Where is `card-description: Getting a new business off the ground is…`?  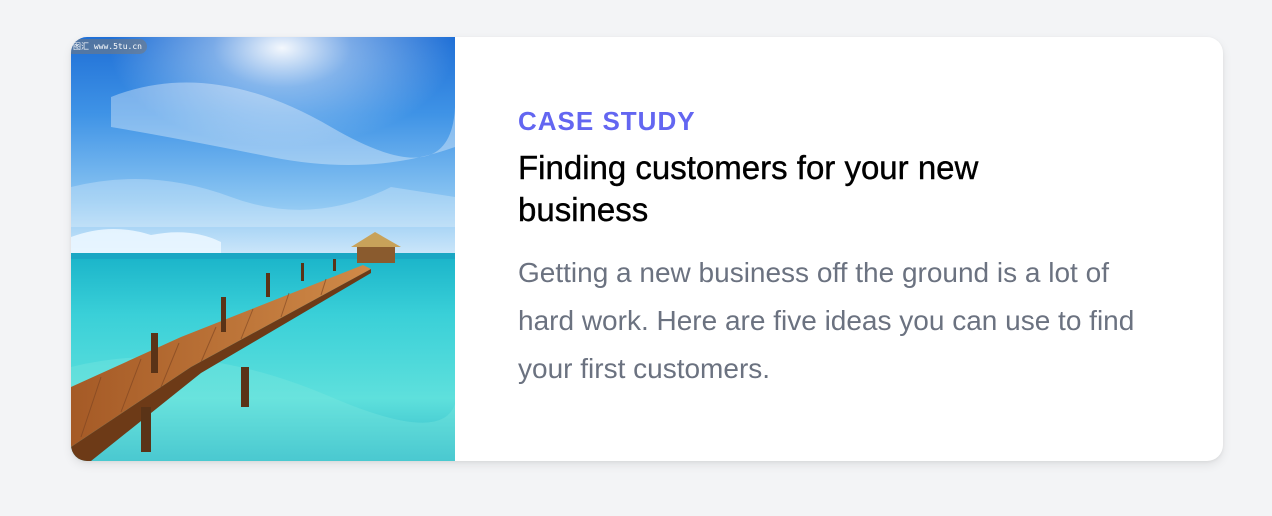 card-description: Getting a new business off the ground is… is located at coordinates (826, 320).